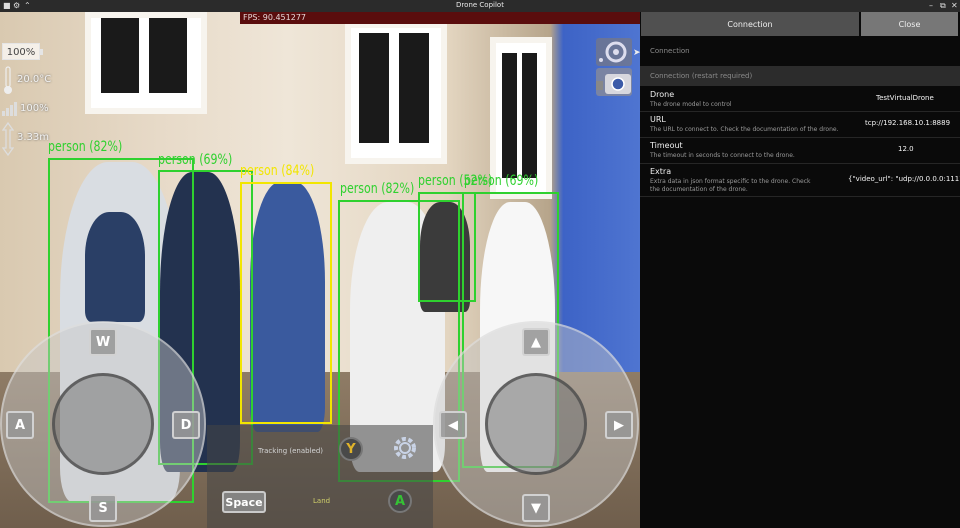 Image resolution: width=960 pixels, height=528 pixels. I want to click on arrow-up-key: ▲, so click(536, 342).